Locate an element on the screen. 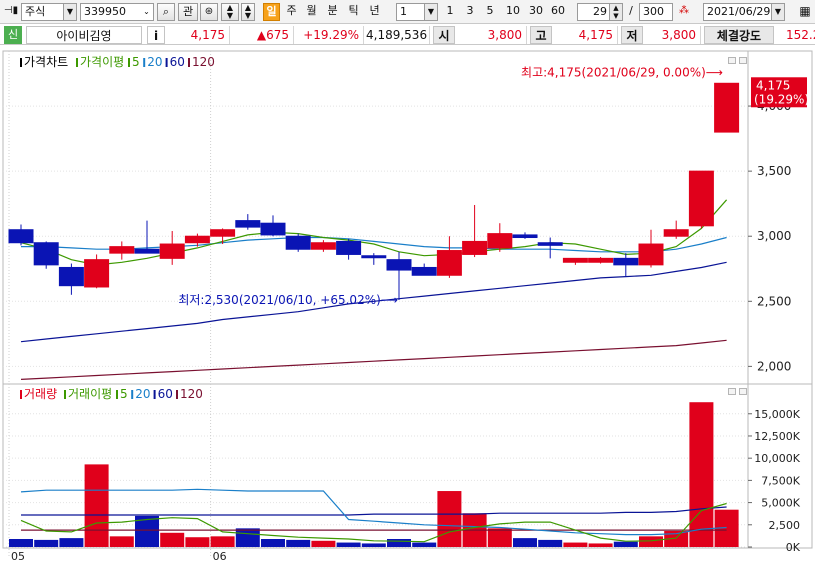  period-day-button: 일 is located at coordinates (271, 12).